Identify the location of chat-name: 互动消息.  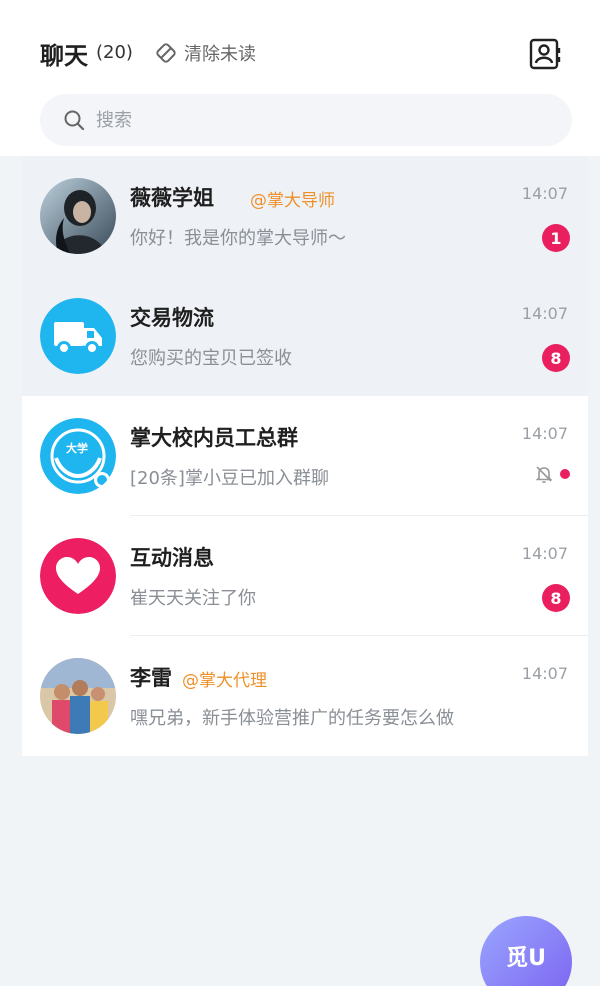
(172, 558).